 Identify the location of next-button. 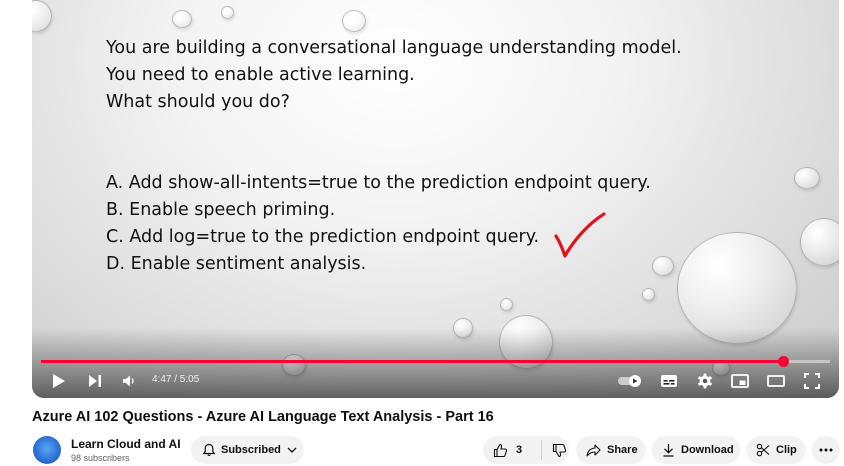
(95, 381).